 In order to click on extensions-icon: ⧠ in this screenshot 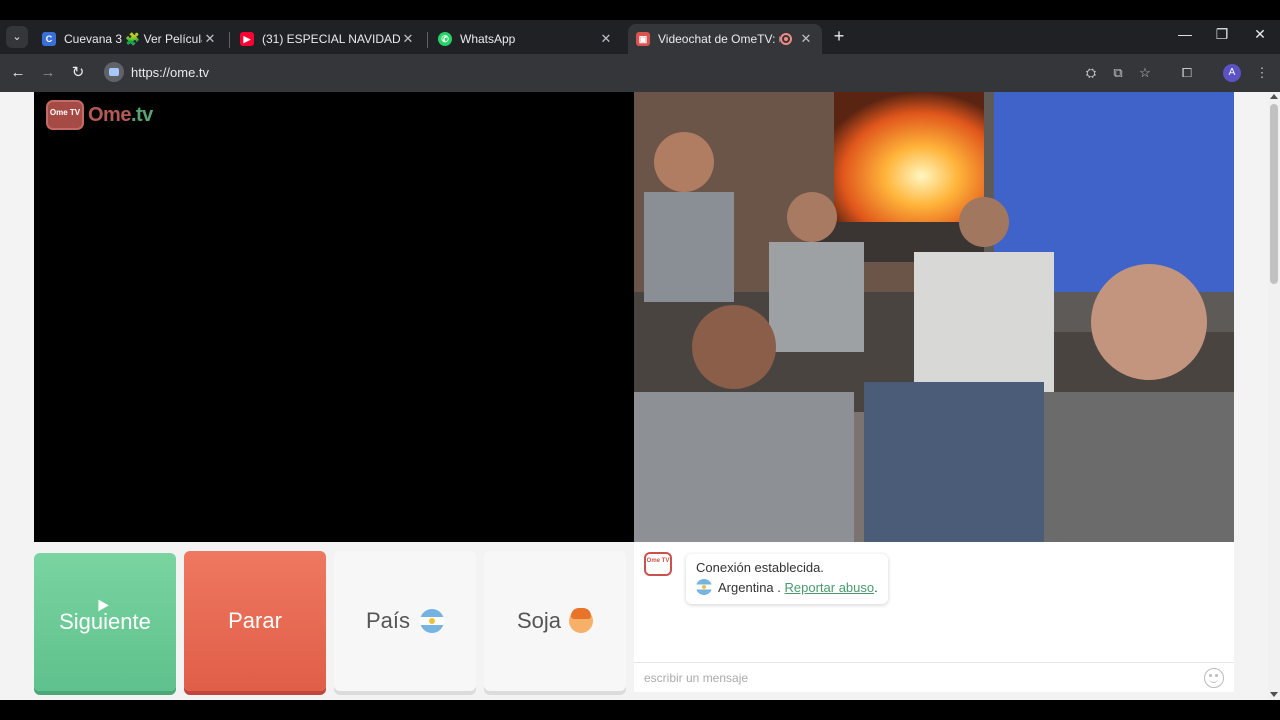, I will do `click(1187, 73)`.